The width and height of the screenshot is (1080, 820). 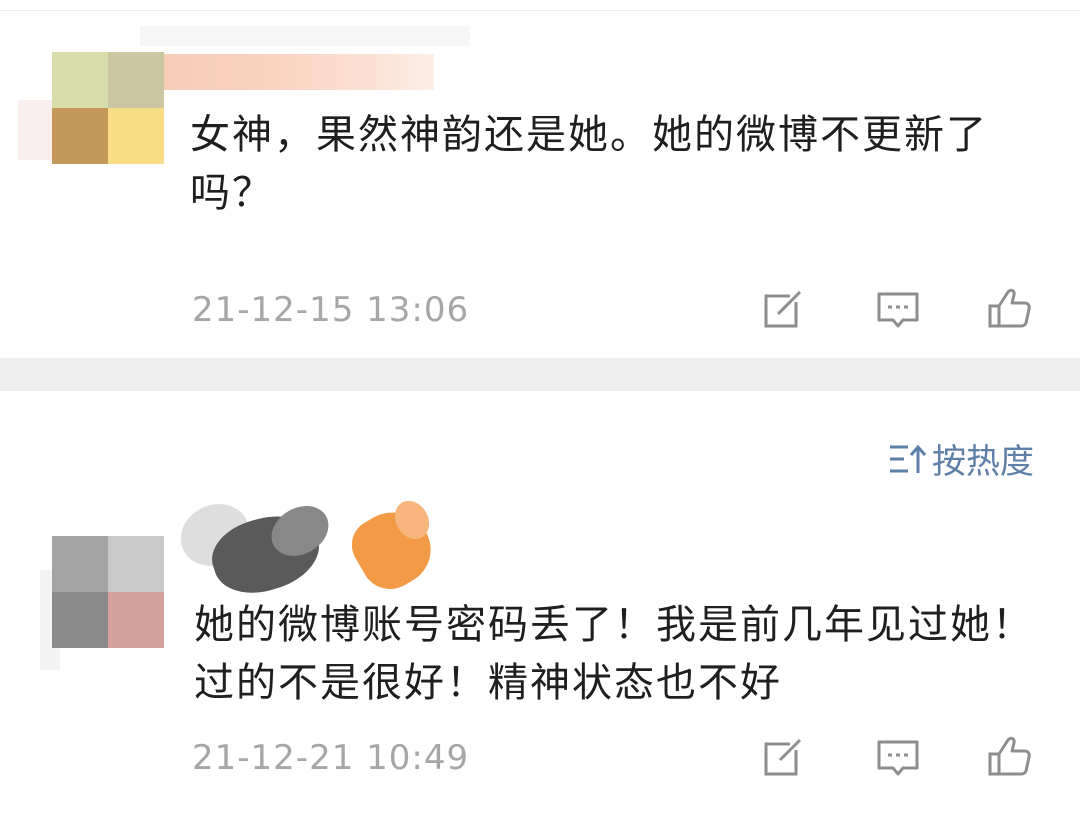 I want to click on sort-label: 按热度, so click(x=983, y=462).